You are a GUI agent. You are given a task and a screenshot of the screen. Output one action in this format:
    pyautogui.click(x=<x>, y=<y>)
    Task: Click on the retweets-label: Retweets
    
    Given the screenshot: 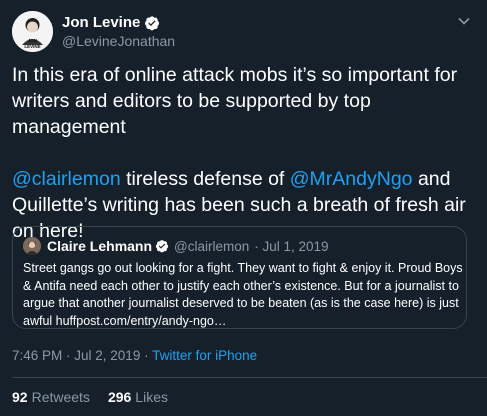 What is the action you would take?
    pyautogui.click(x=60, y=397)
    